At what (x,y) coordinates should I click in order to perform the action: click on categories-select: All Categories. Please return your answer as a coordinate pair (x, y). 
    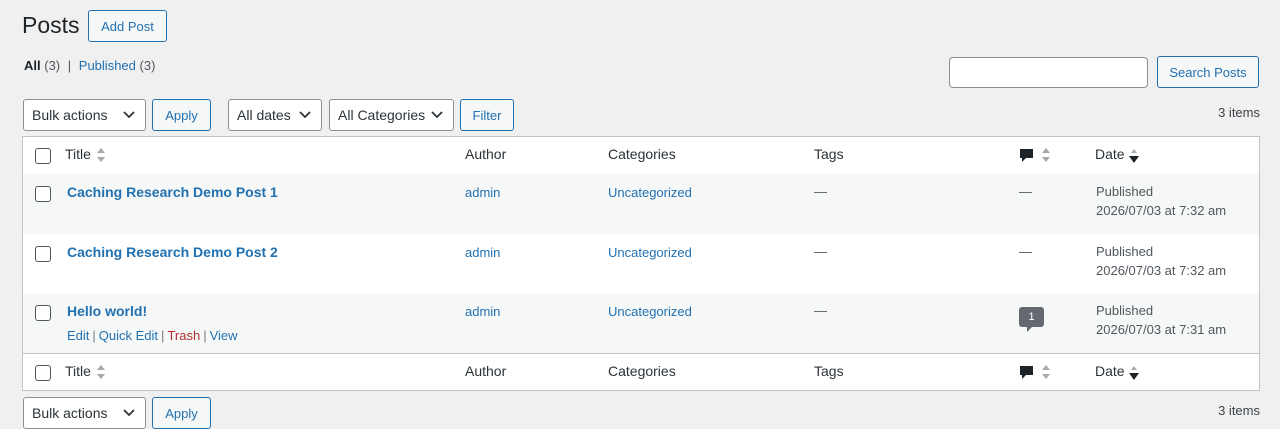
    Looking at the image, I should click on (391, 115).